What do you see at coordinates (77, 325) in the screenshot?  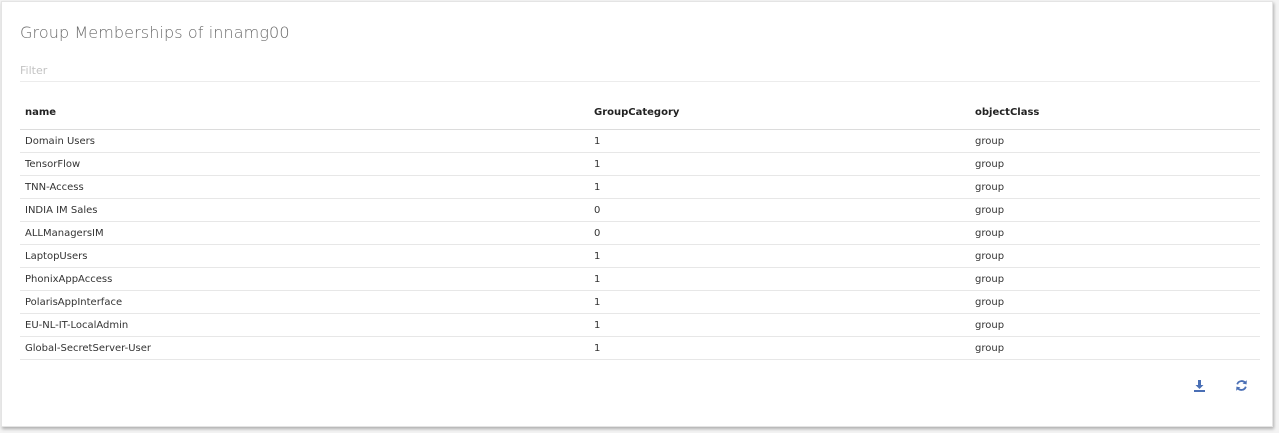 I see `cell-name: EU-NL-IT-LocalAdmin` at bounding box center [77, 325].